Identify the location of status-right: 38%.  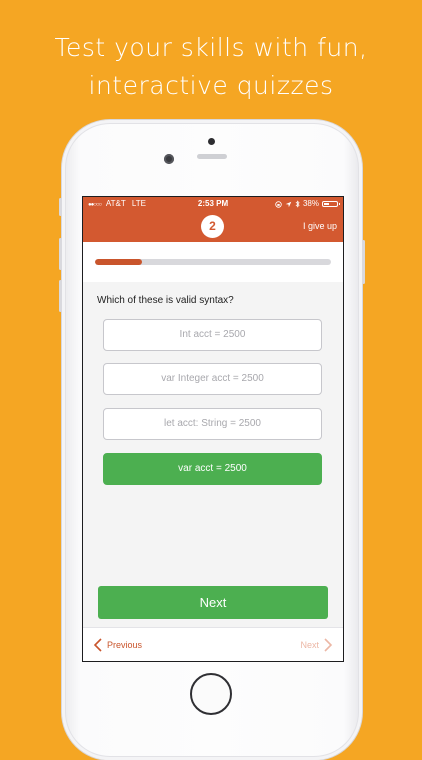
(307, 204).